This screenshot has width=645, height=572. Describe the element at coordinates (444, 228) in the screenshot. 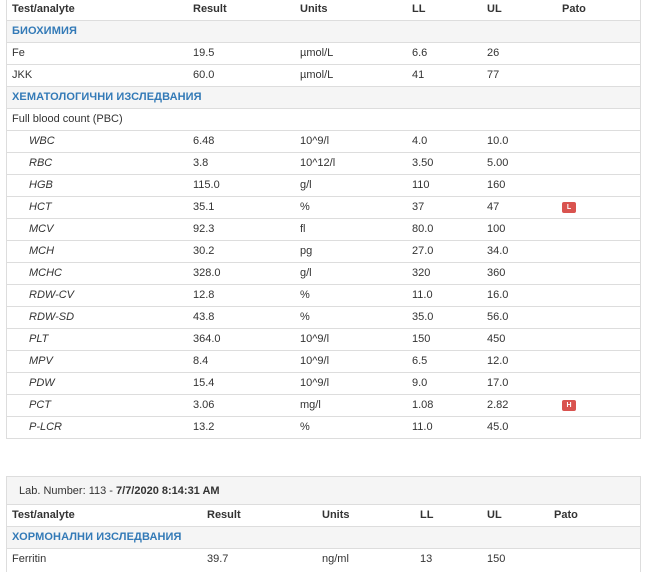

I see `lower-limit: 80.0` at that location.